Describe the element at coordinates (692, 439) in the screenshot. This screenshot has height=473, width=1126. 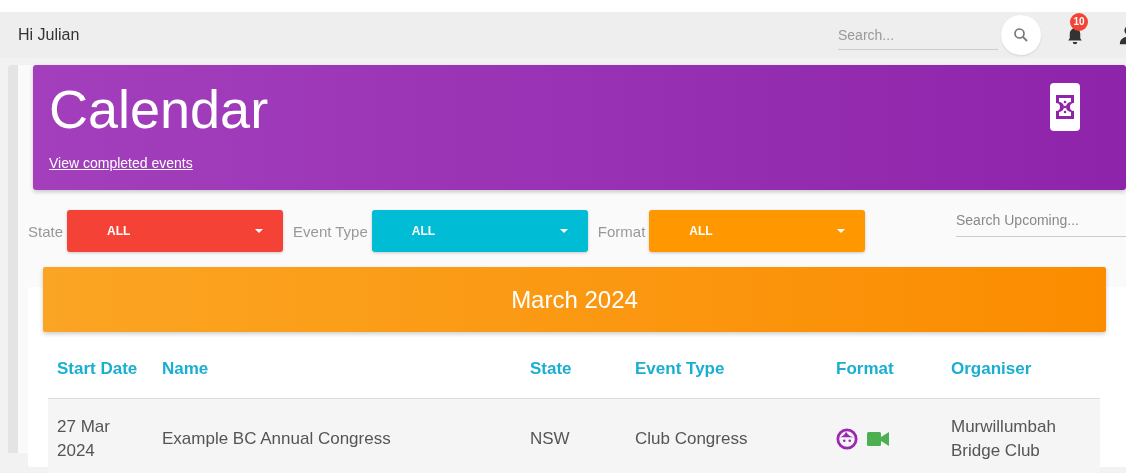
I see `event-type-cell-text: Club Congress` at that location.